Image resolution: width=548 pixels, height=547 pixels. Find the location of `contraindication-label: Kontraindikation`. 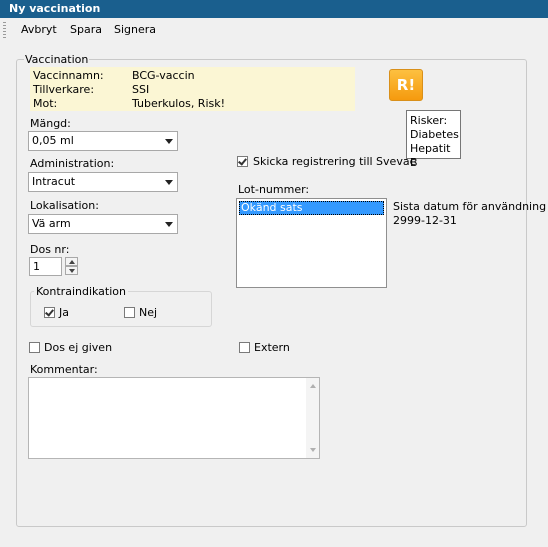

contraindication-label: Kontraindikation is located at coordinates (81, 291).